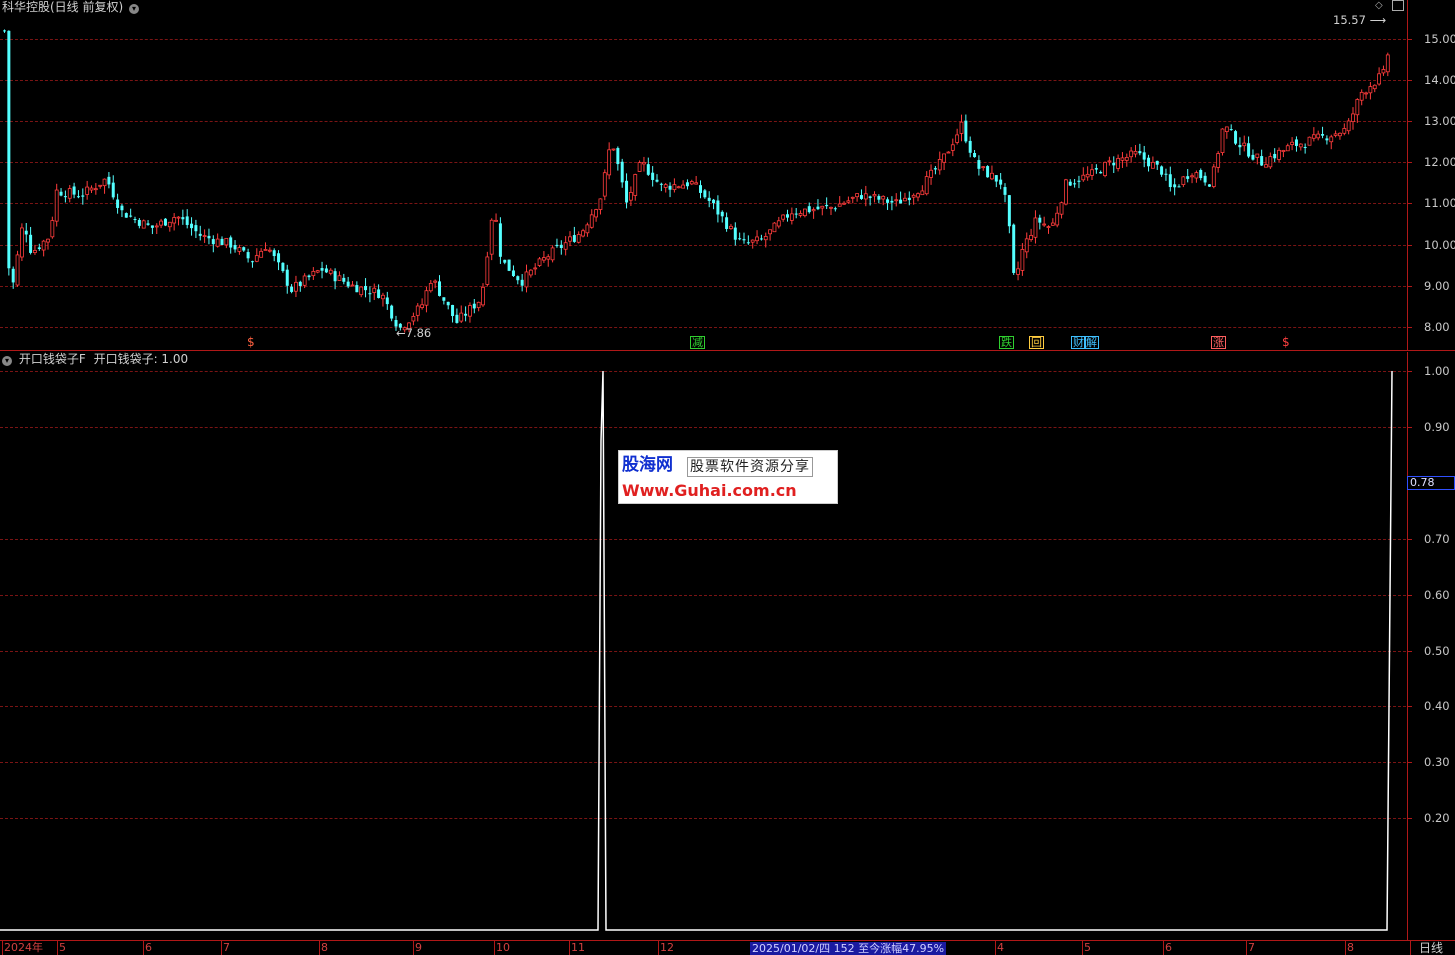  Describe the element at coordinates (1439, 162) in the screenshot. I see `price-tick-label: 12.00` at that location.